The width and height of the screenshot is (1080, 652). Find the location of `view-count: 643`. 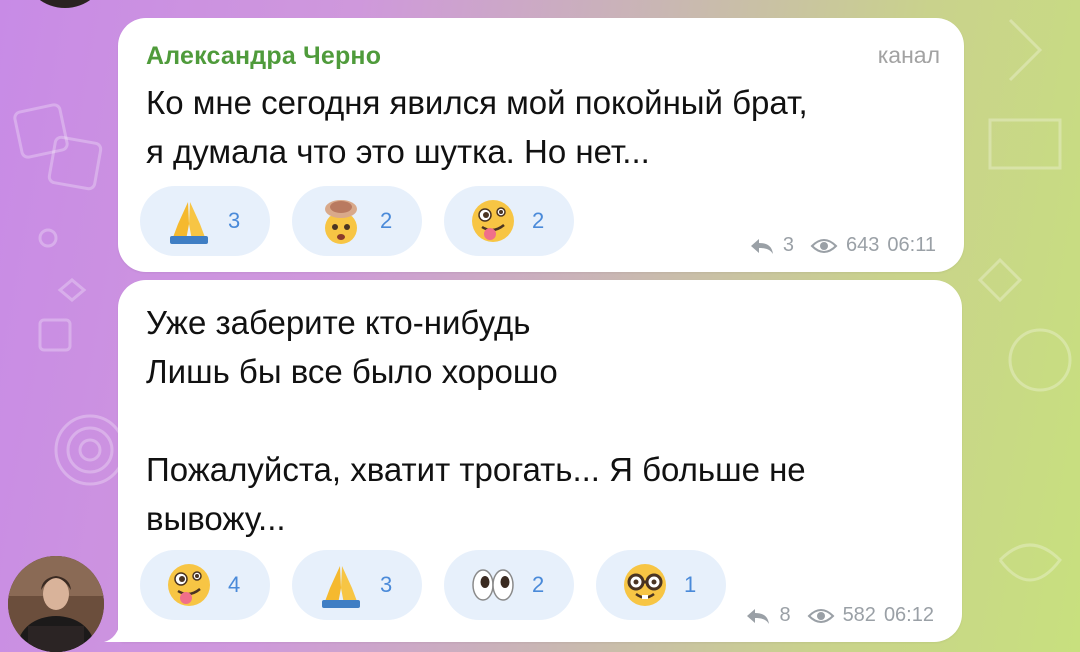

view-count: 643 is located at coordinates (863, 245).